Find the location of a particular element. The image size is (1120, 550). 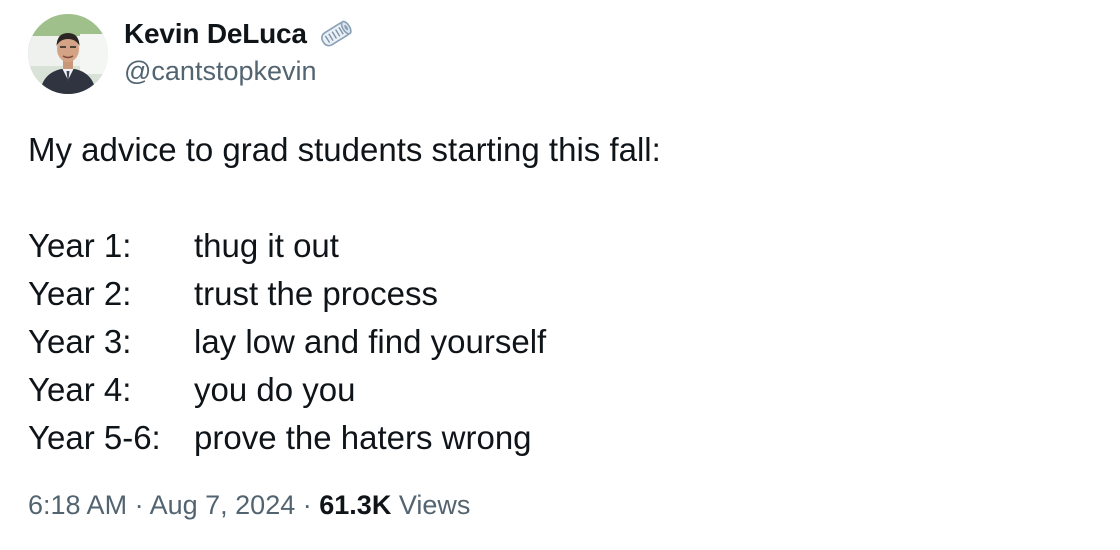

year-label: Year 5-6: is located at coordinates (94, 437).